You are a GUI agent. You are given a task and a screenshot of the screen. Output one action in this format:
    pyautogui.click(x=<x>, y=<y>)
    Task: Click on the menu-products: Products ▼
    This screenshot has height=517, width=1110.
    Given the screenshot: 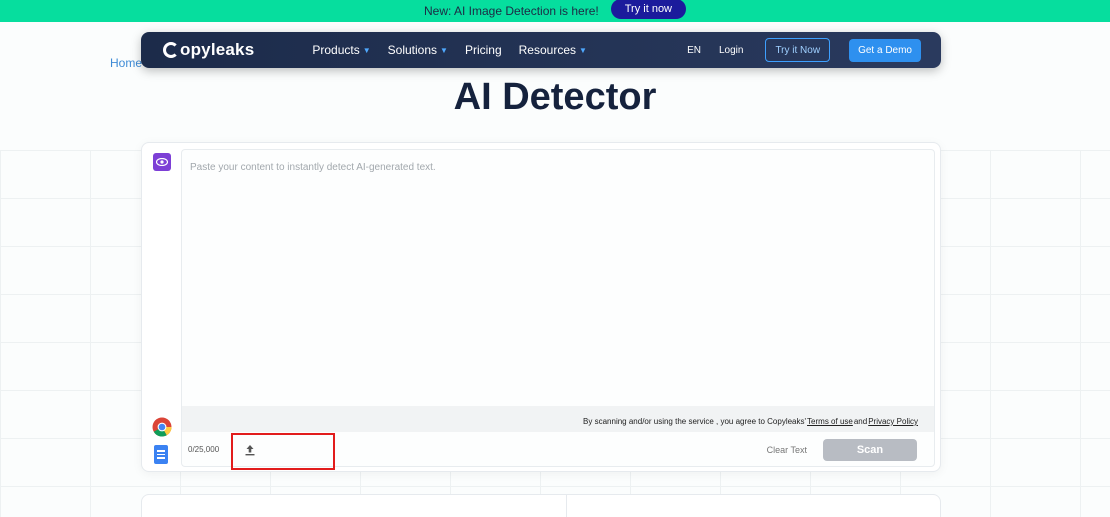 What is the action you would take?
    pyautogui.click(x=341, y=50)
    